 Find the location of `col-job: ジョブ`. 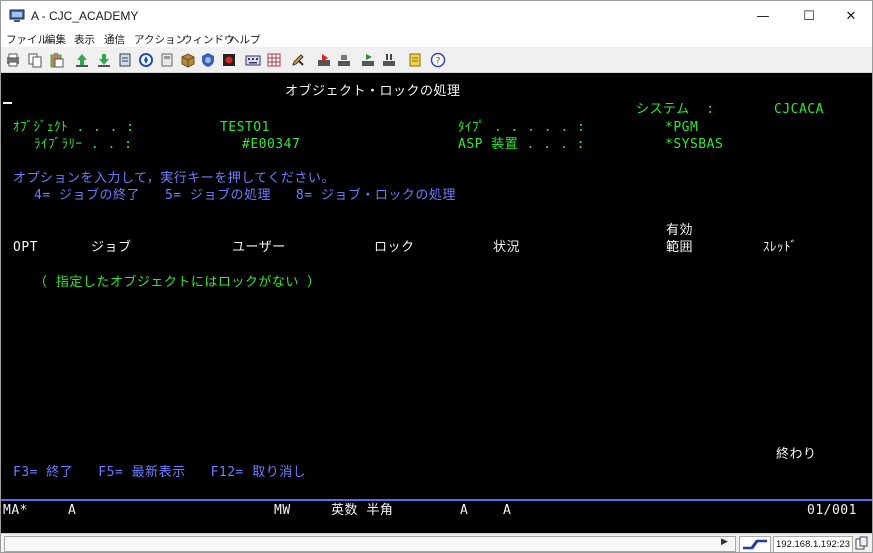

col-job: ジョブ is located at coordinates (111, 247).